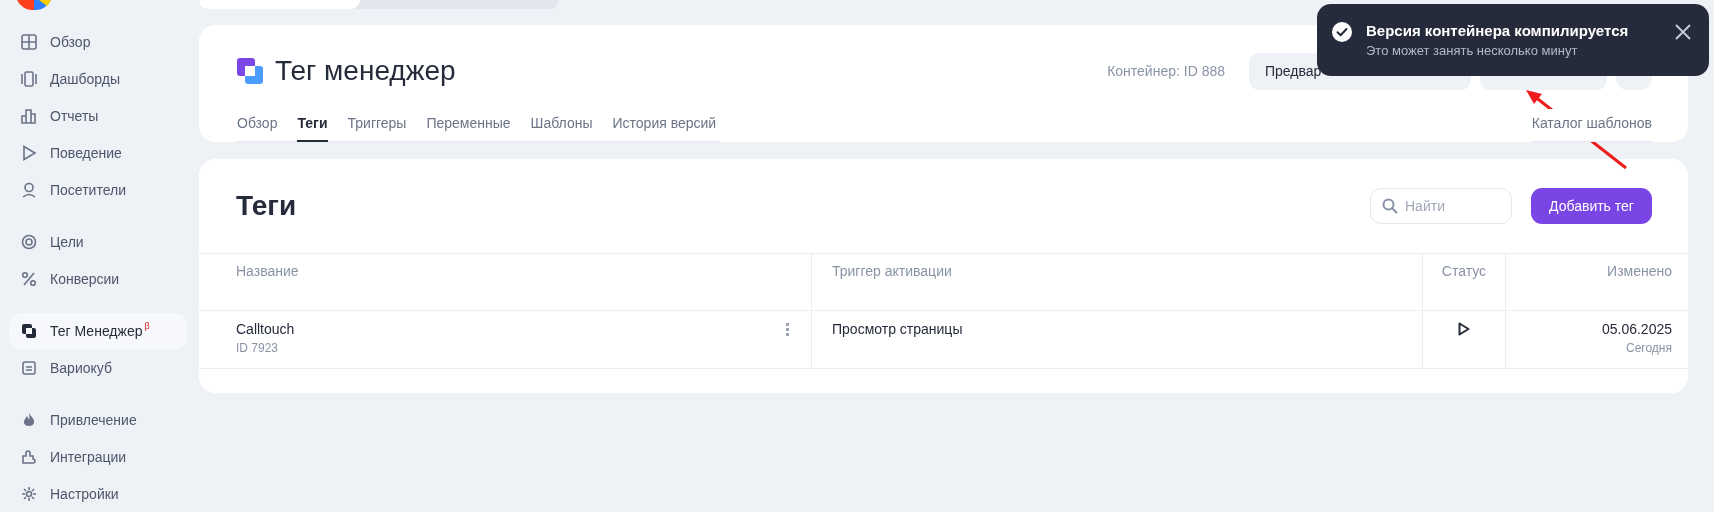  I want to click on bar-chart-icon, so click(29, 116).